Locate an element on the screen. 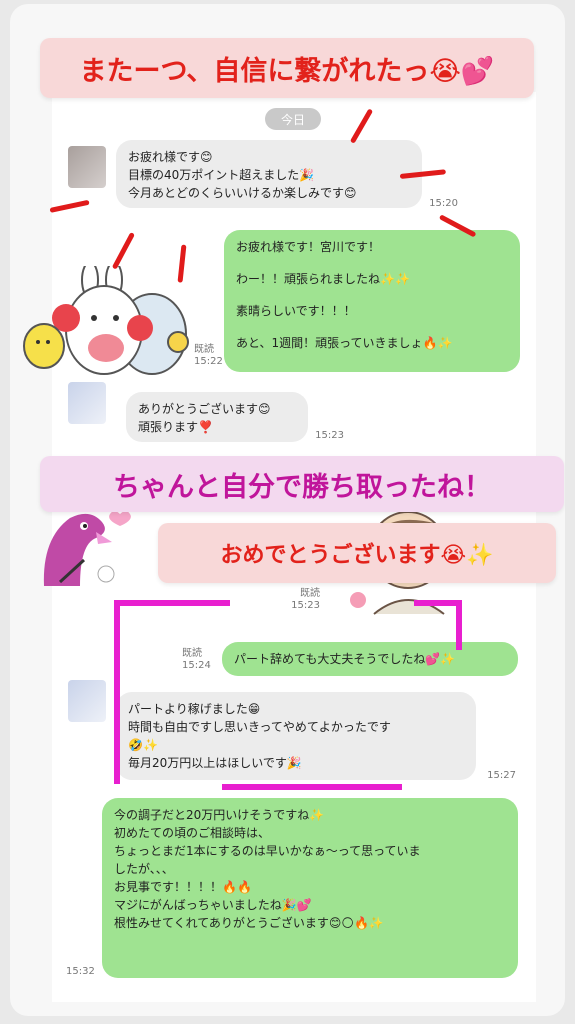 The height and width of the screenshot is (1024, 575). message-line: ちょっとまだ1本にするのは早いかなぁ〜って思っていま is located at coordinates (267, 851).